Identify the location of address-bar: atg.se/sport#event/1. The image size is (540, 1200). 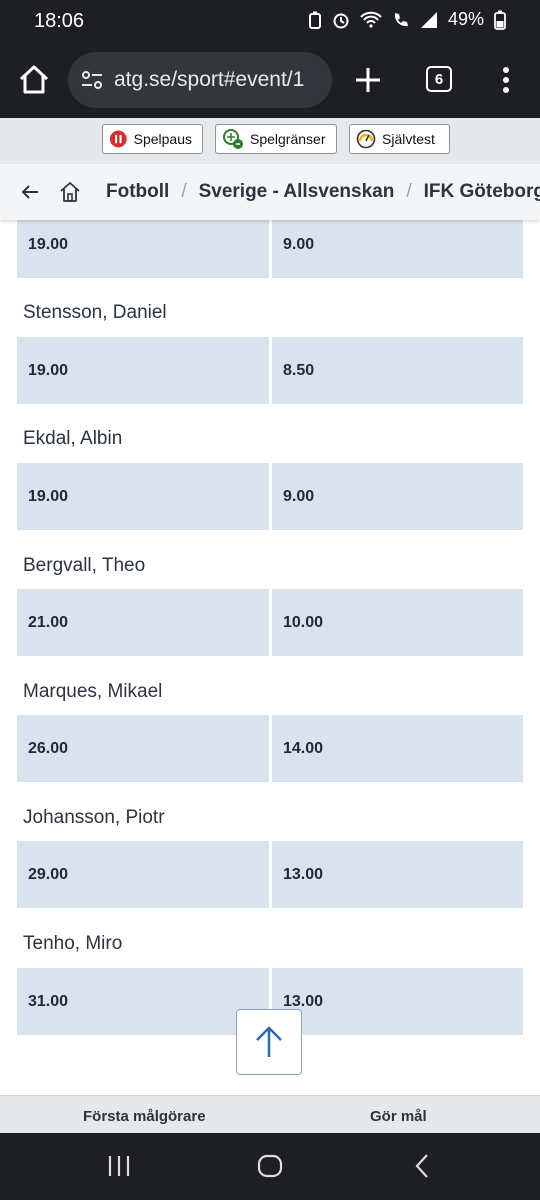
(200, 80).